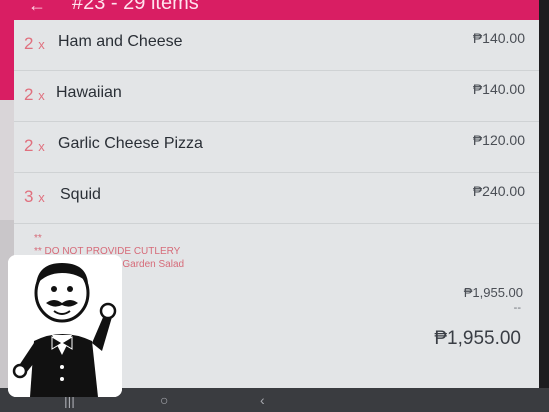 This screenshot has height=412, width=549. Describe the element at coordinates (477, 338) in the screenshot. I see `total-value: ₱1,955.00` at that location.